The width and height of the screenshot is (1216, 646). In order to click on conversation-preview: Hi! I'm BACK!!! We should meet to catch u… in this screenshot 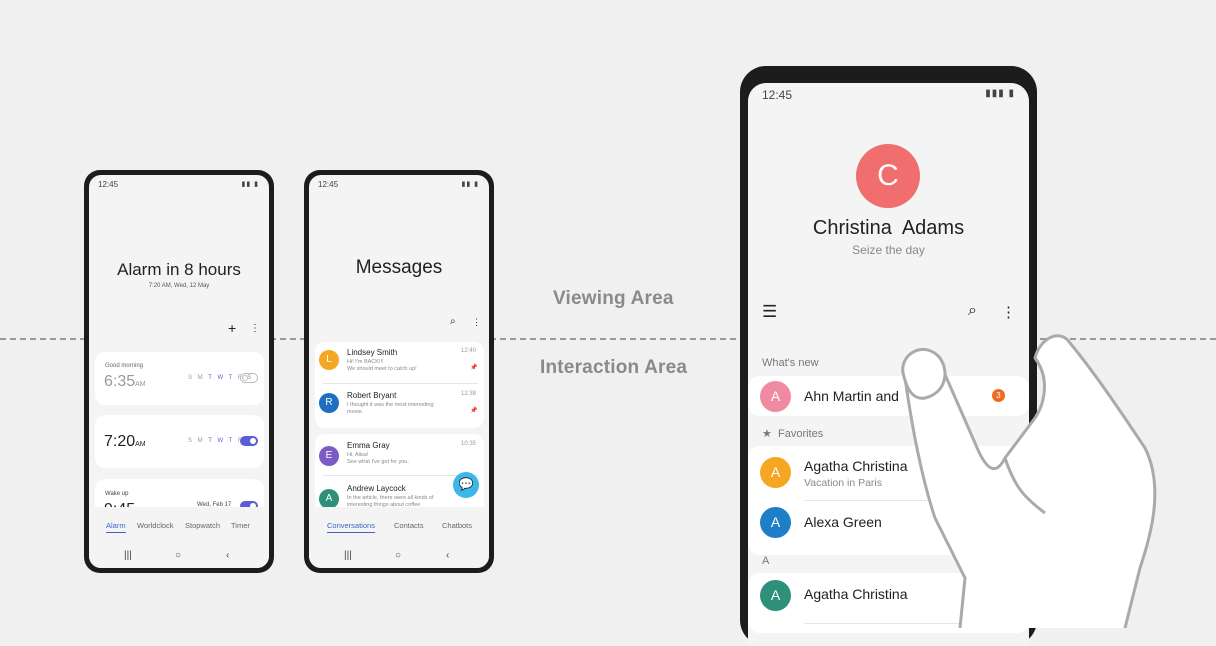, I will do `click(382, 365)`.